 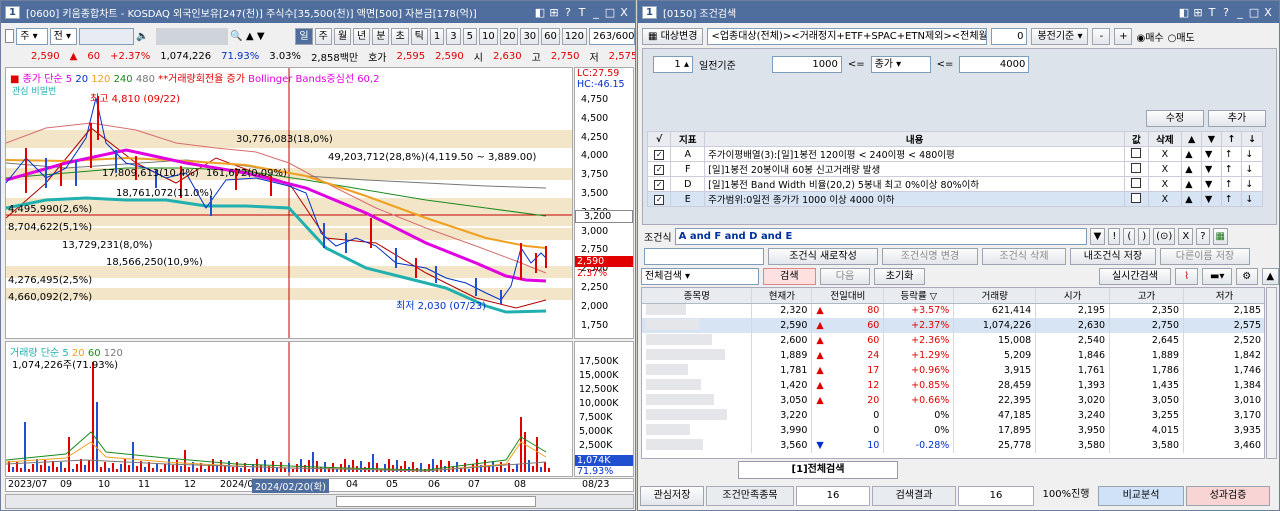 What do you see at coordinates (1203, 236) in the screenshot?
I see `formula-help-button: ?` at bounding box center [1203, 236].